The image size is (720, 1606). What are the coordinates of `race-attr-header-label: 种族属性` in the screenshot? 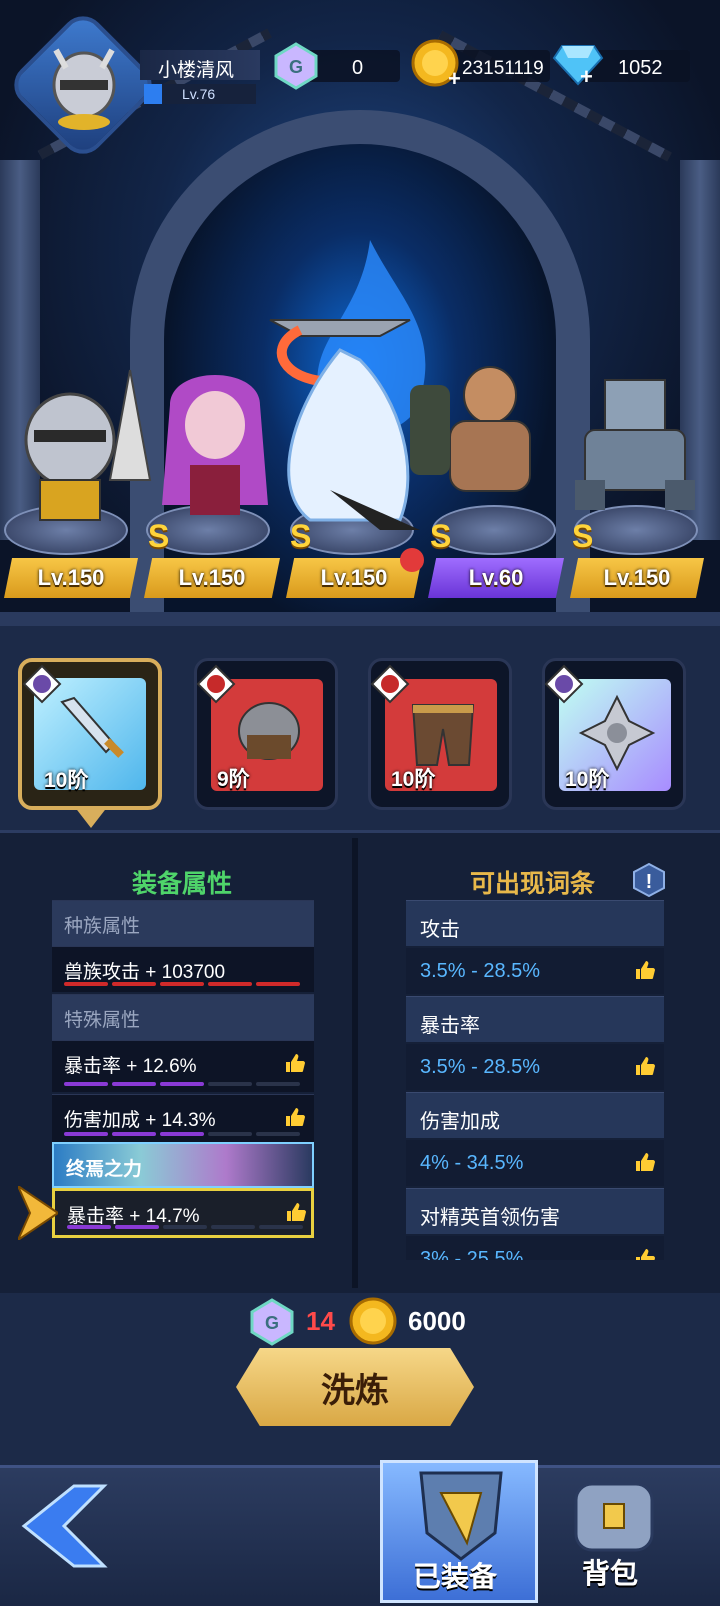 It's located at (102, 926).